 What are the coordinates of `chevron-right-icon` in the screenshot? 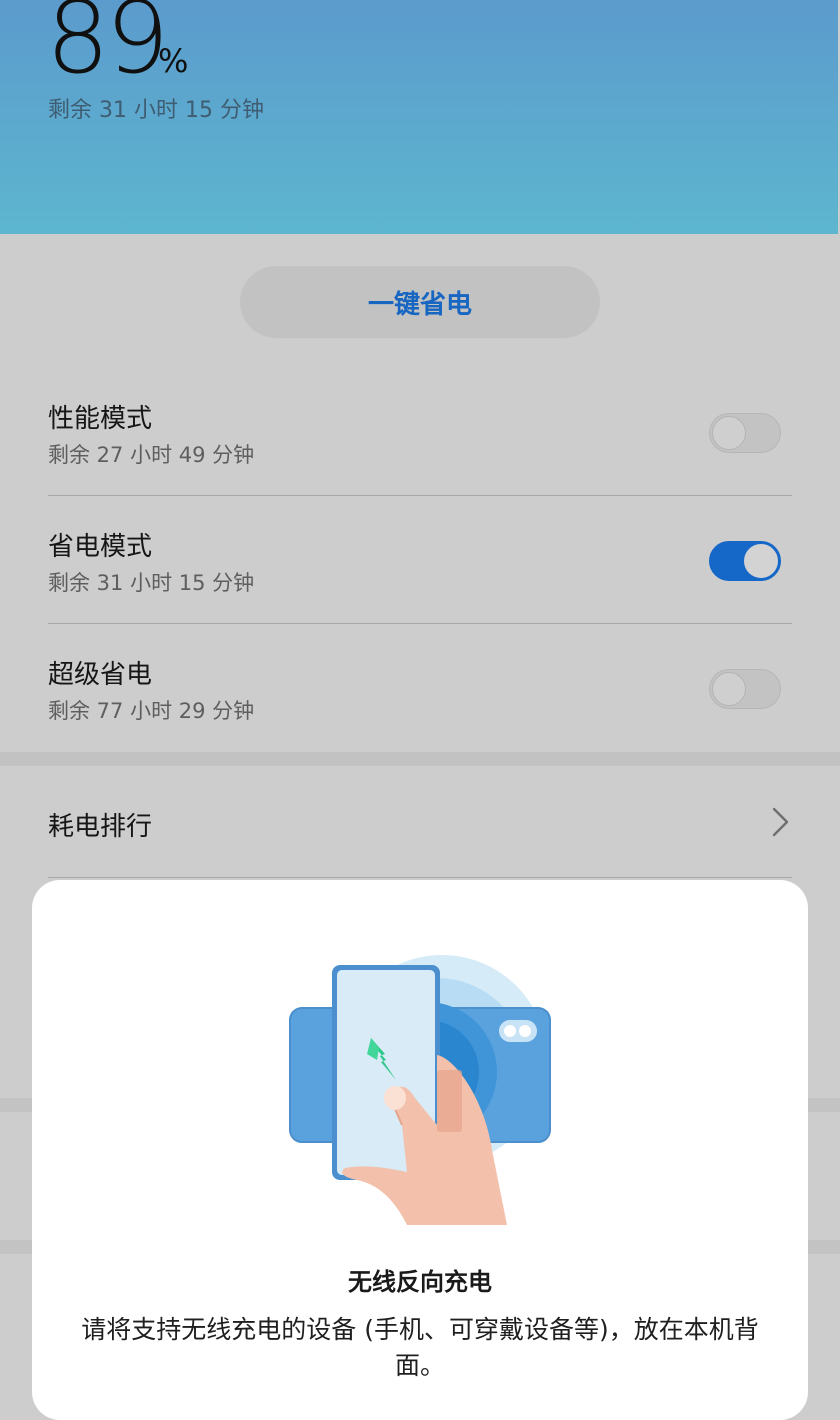 It's located at (780, 822).